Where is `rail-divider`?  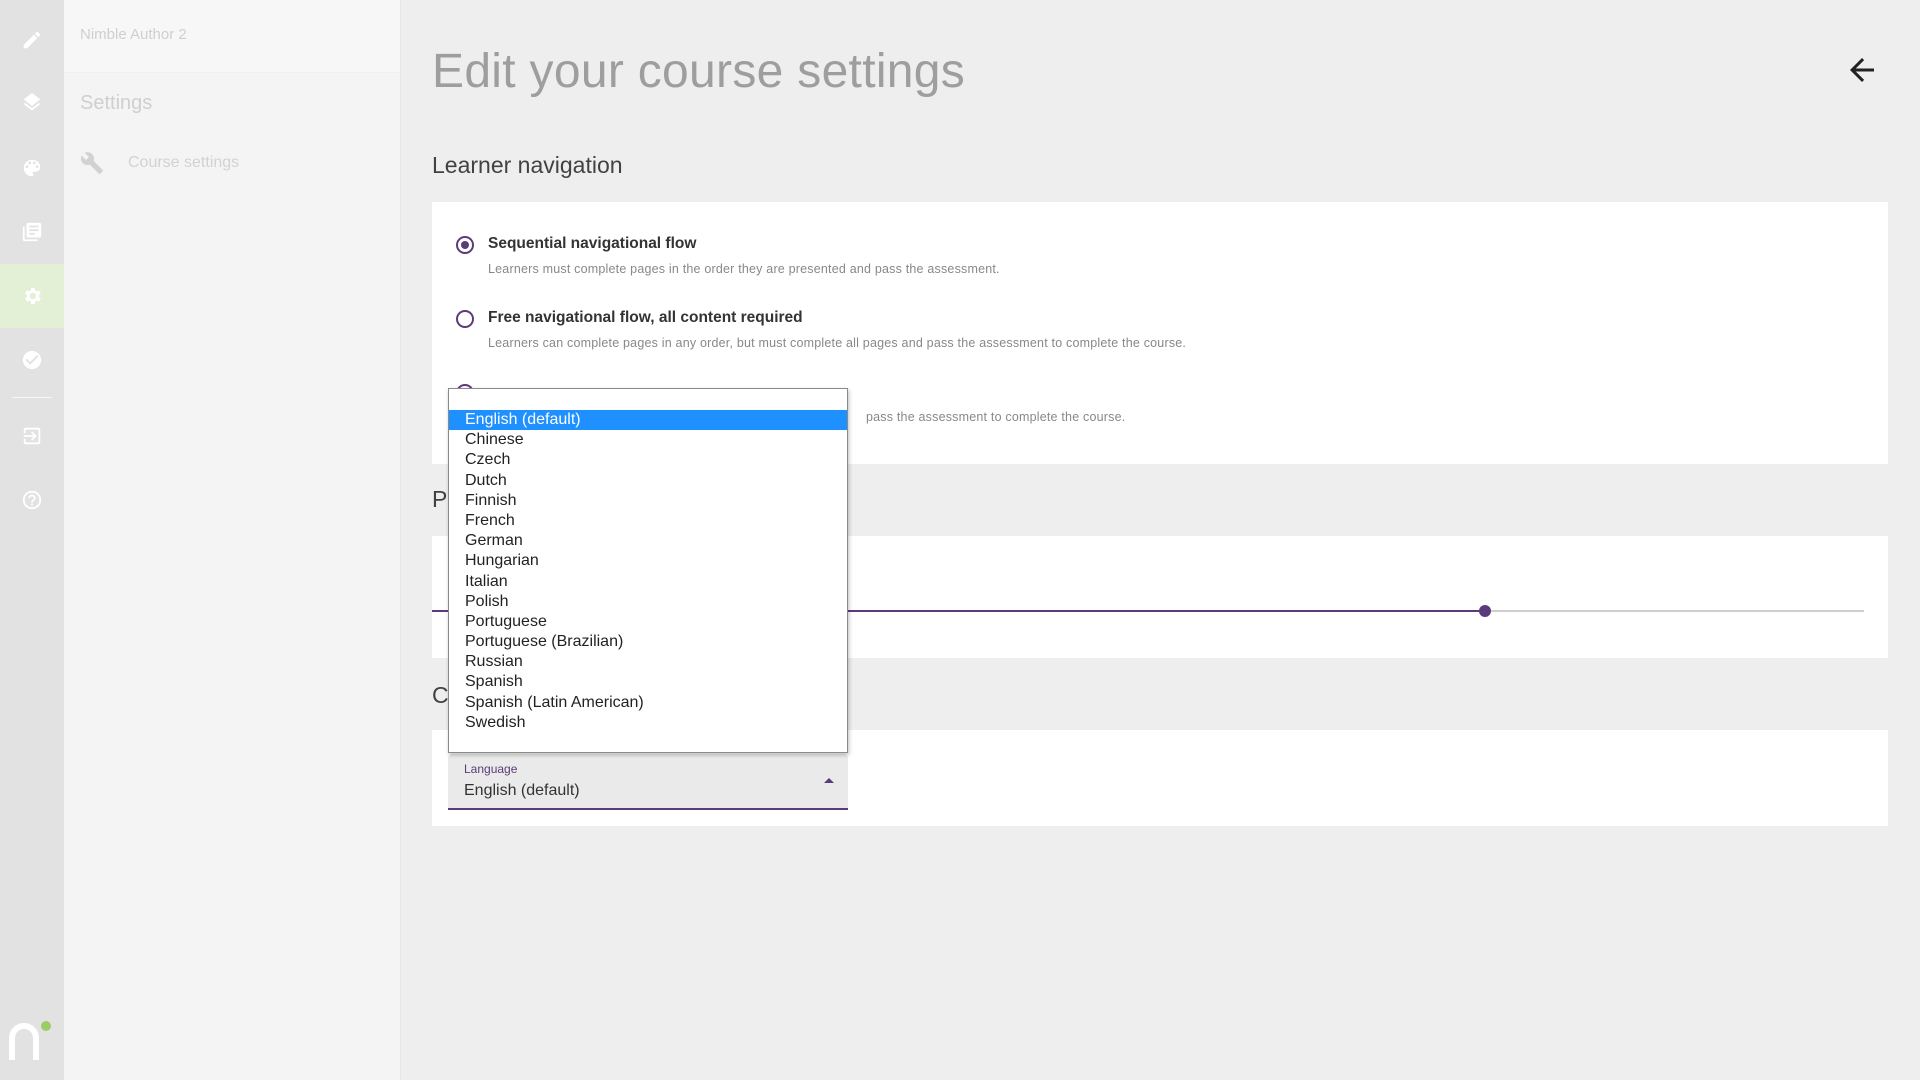
rail-divider is located at coordinates (32, 397).